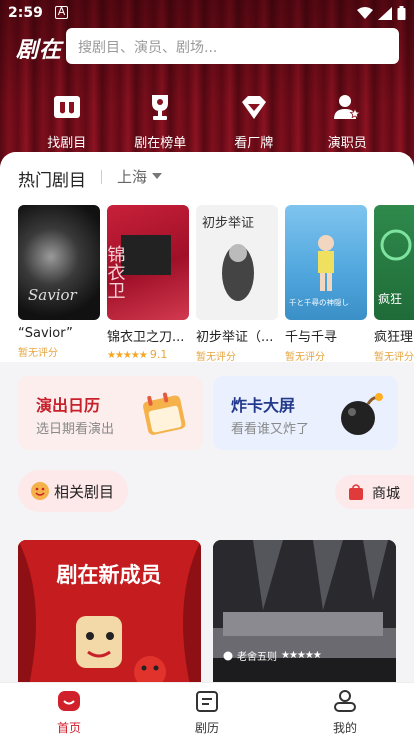 The height and width of the screenshot is (737, 414). I want to click on quick-nav: 找剧目 剧在榜单 看厂牌 演职员, so click(207, 121).